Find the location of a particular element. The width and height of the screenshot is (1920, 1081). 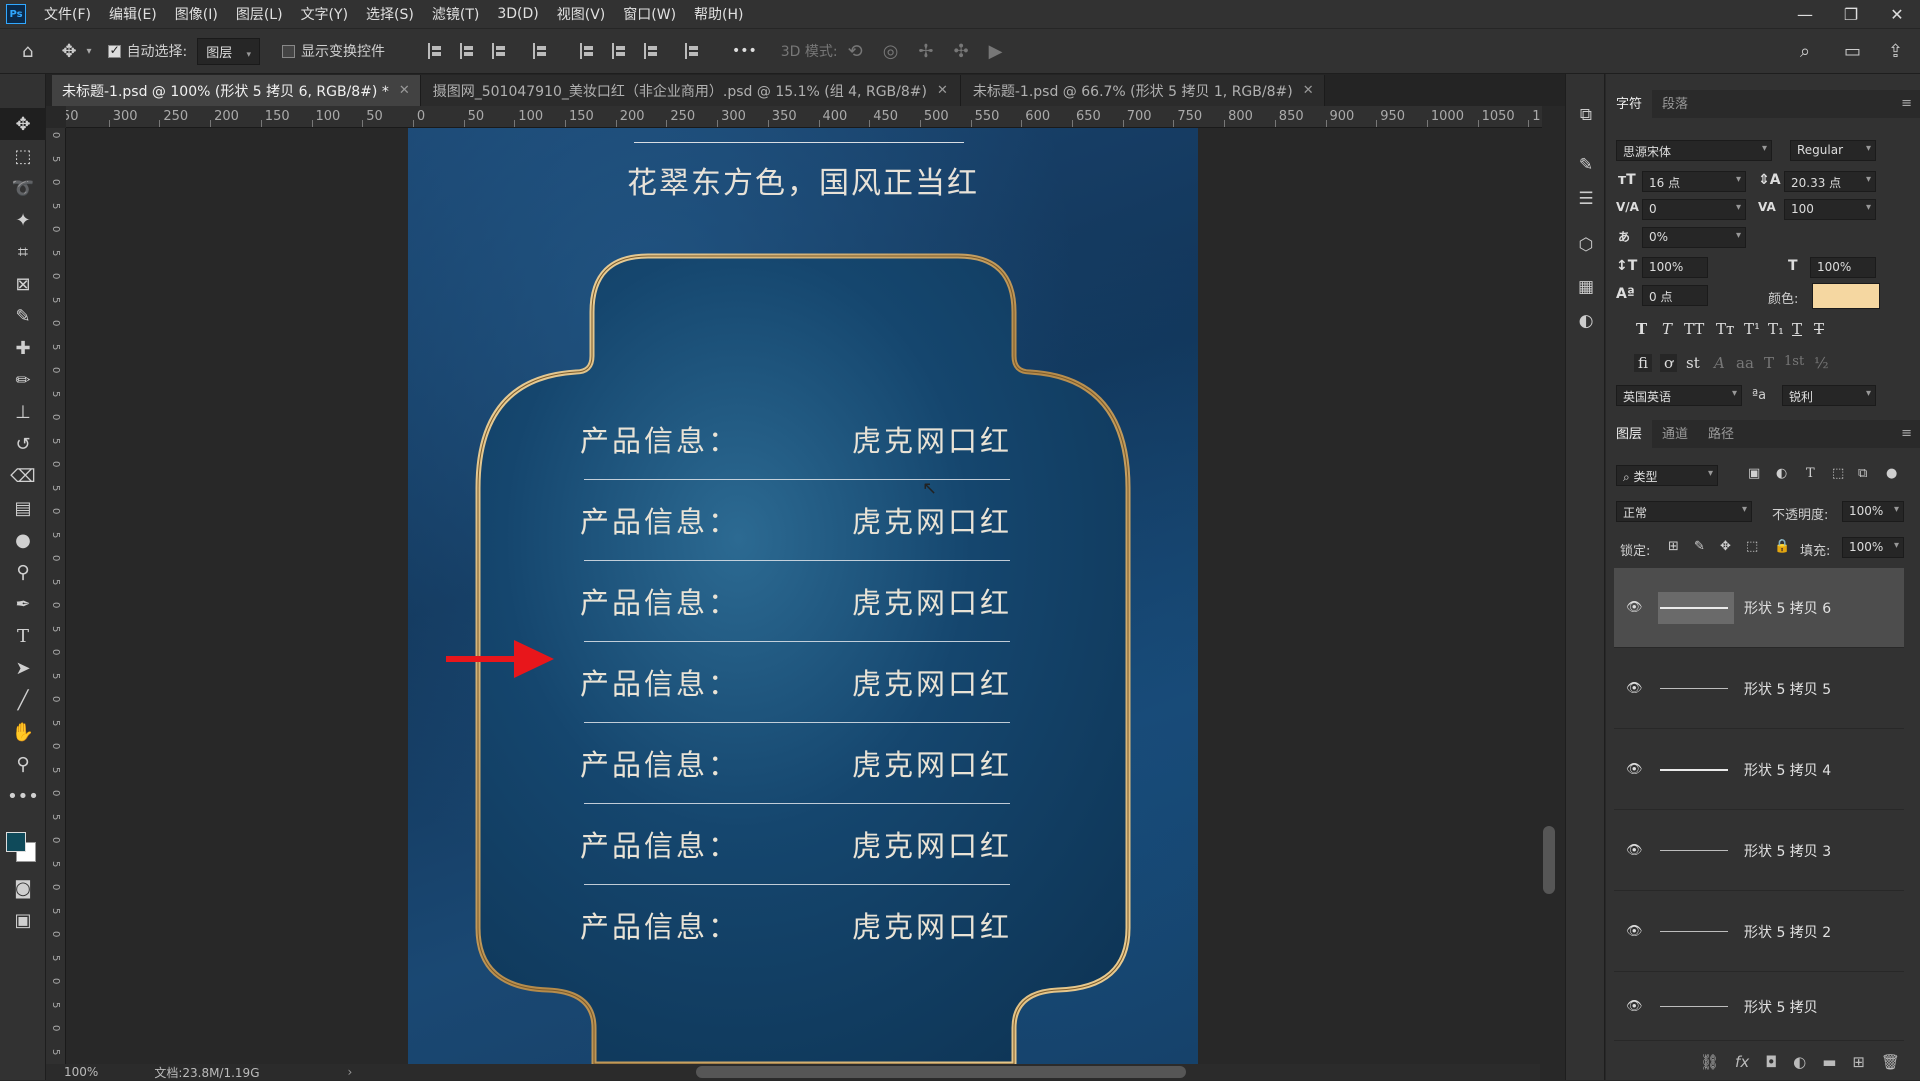

distribute-icon is located at coordinates (539, 51).